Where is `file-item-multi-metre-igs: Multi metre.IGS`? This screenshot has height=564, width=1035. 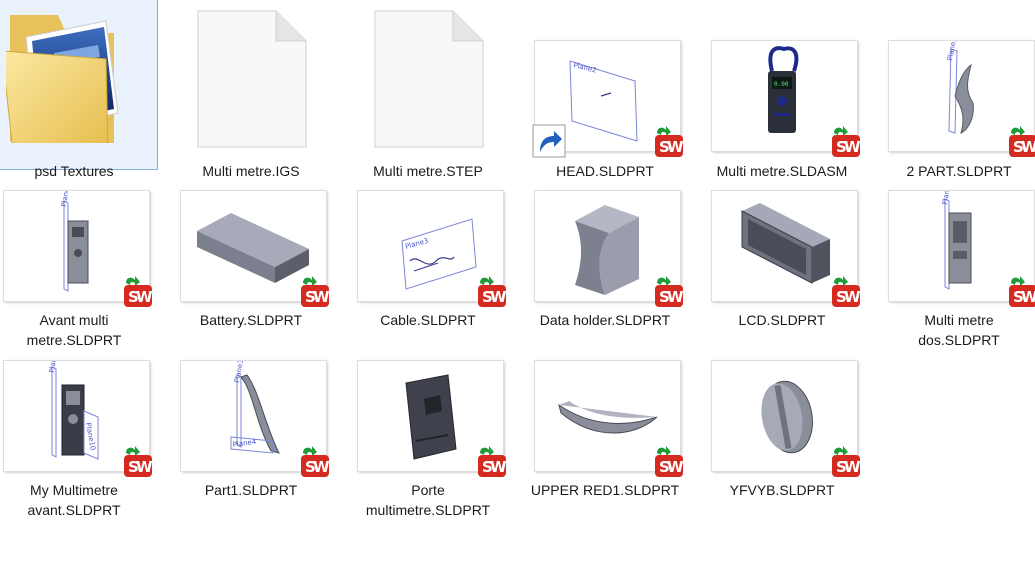 file-item-multi-metre-igs: Multi metre.IGS is located at coordinates (250, 89).